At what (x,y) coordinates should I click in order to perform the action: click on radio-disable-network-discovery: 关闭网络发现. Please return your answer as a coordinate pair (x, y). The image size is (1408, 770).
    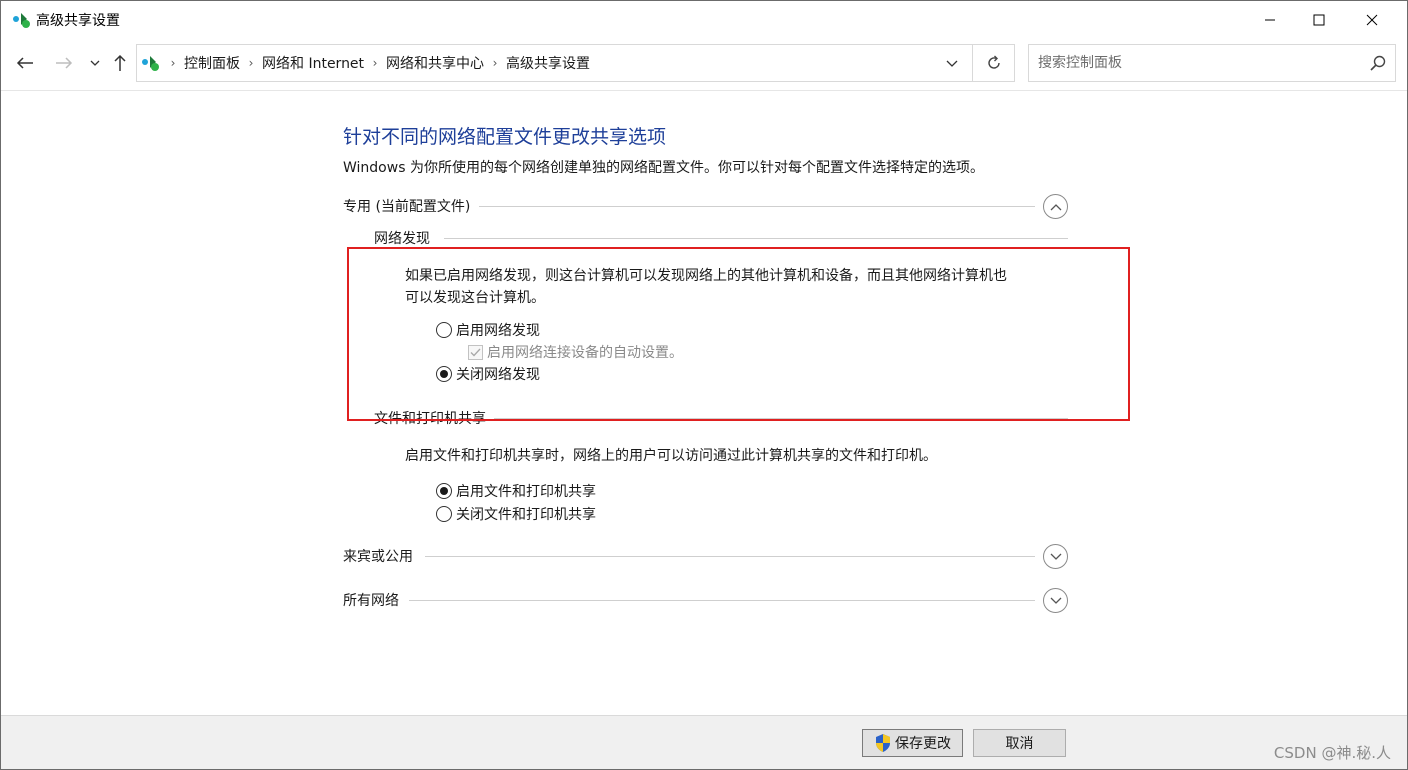
    Looking at the image, I should click on (488, 374).